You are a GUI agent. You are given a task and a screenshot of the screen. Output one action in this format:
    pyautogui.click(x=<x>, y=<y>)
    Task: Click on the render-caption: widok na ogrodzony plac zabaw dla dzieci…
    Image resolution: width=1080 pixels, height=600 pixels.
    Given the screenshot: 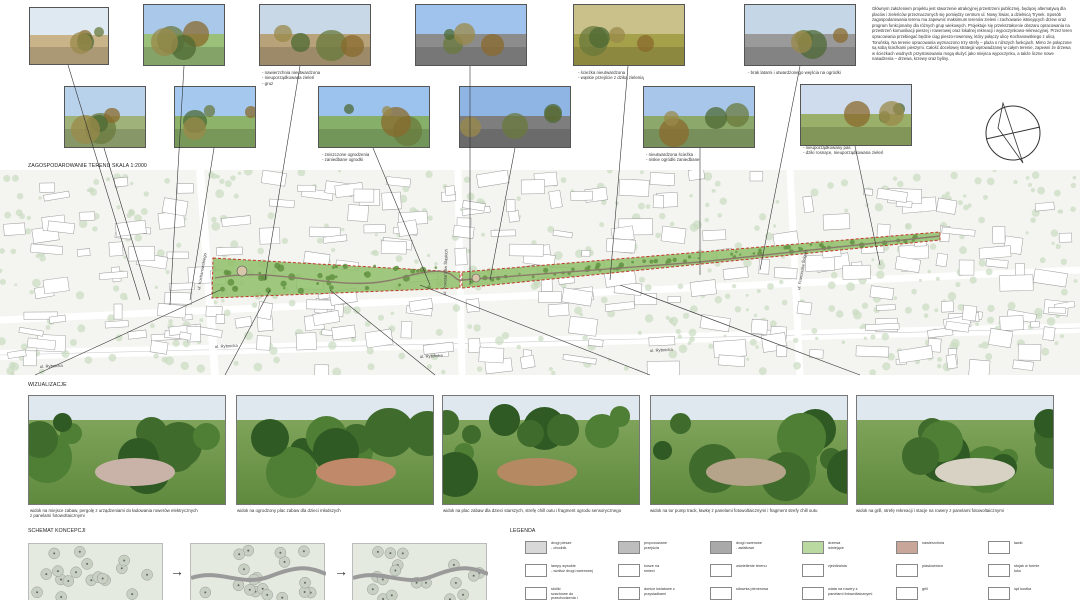 What is the action you would take?
    pyautogui.click(x=289, y=510)
    